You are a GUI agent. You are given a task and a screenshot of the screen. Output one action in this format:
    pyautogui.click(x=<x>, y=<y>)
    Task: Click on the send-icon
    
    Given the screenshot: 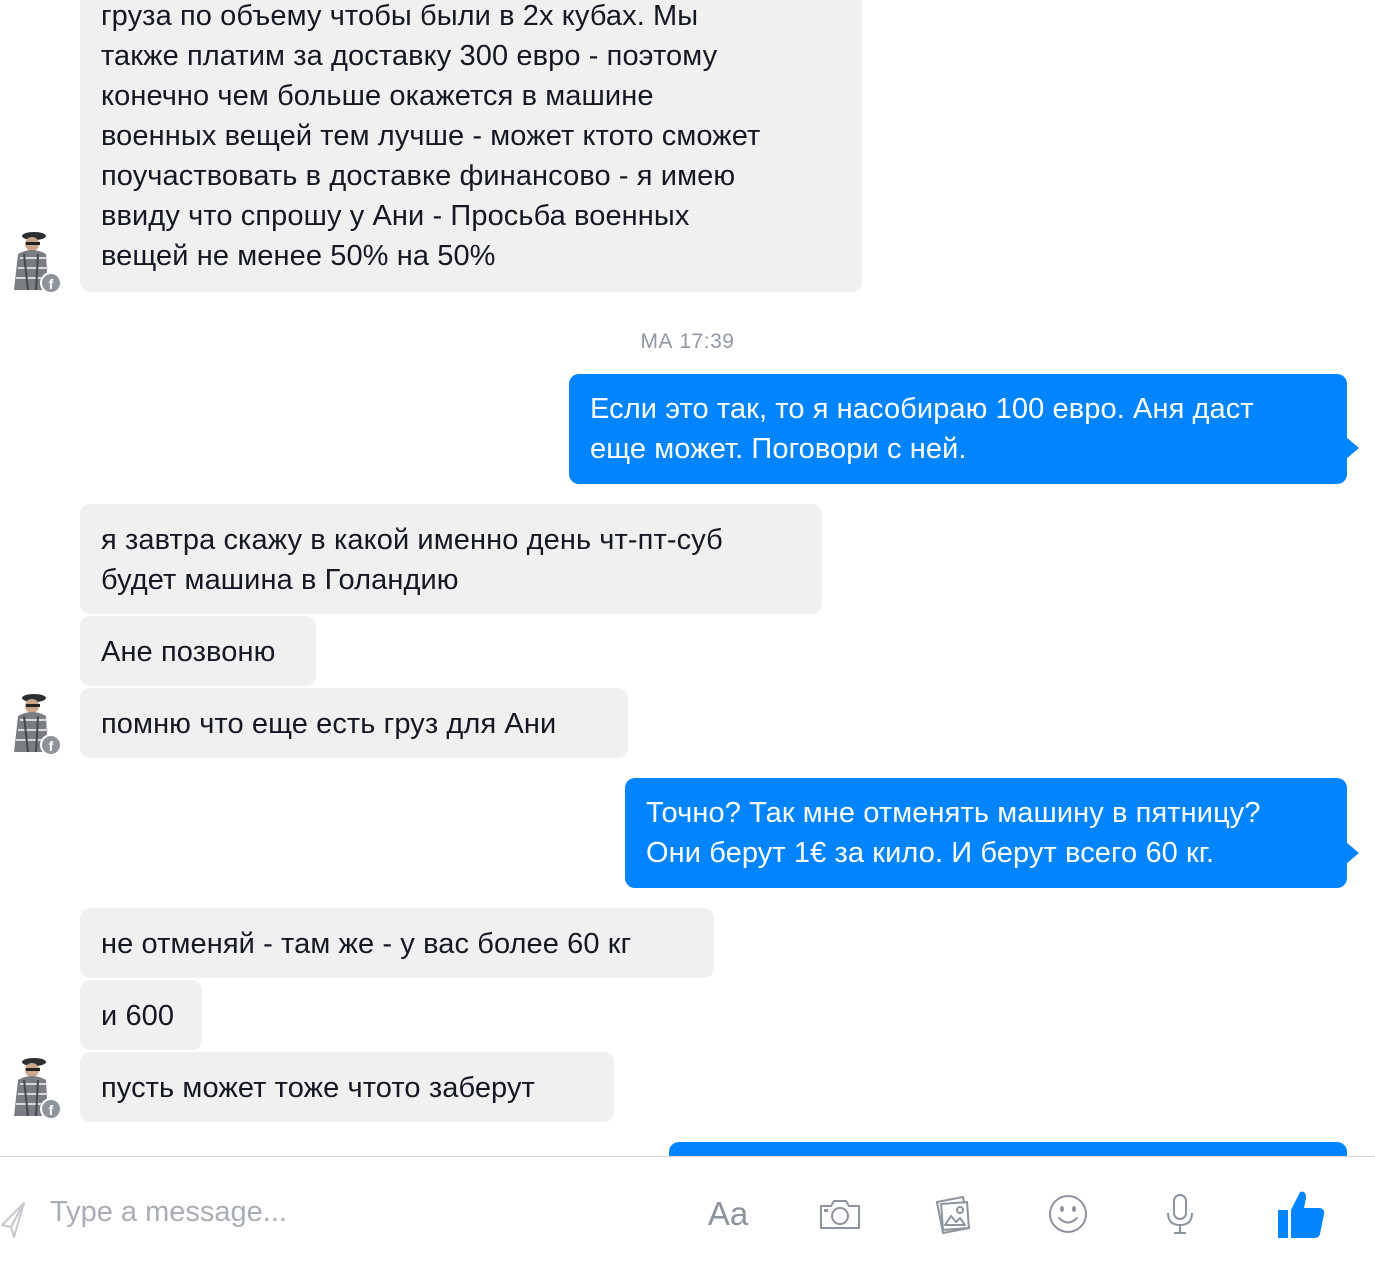 What is the action you would take?
    pyautogui.click(x=15, y=1220)
    